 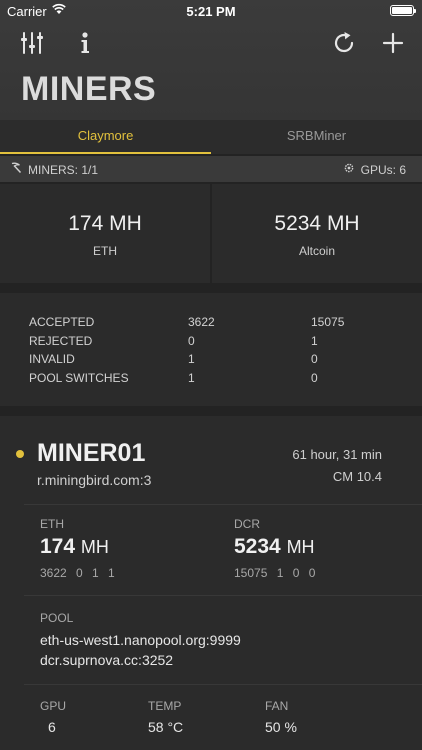 What do you see at coordinates (275, 573) in the screenshot?
I see `coin-shares-dcr: 15075 1 0 0` at bounding box center [275, 573].